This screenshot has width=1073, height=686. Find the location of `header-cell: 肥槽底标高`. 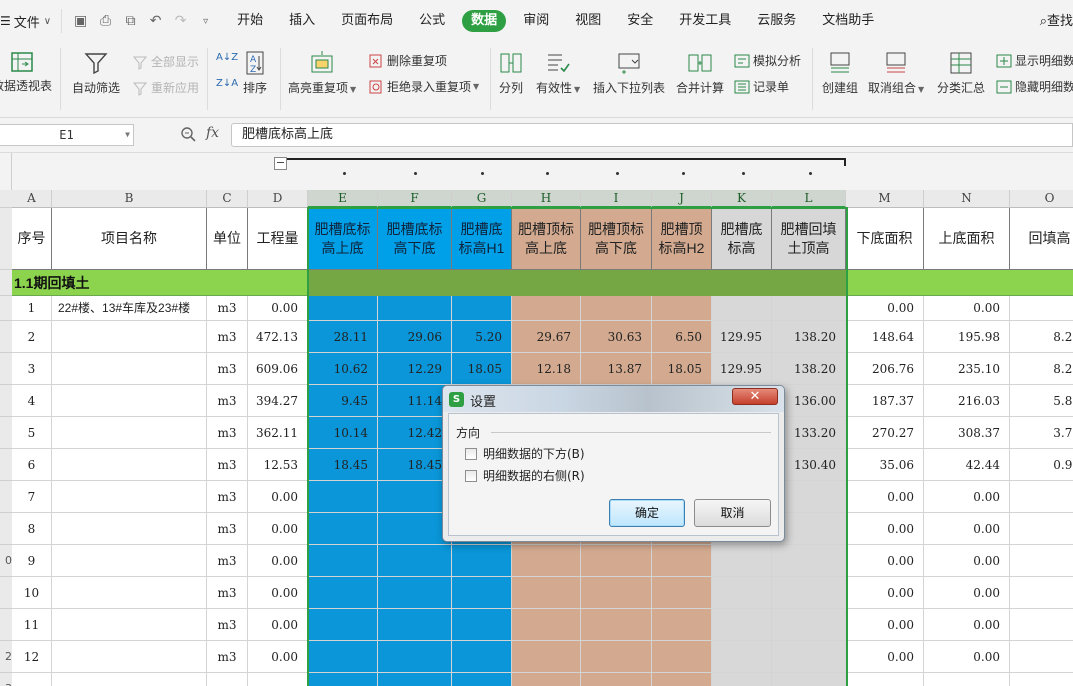

header-cell: 肥槽底标高 is located at coordinates (742, 239).